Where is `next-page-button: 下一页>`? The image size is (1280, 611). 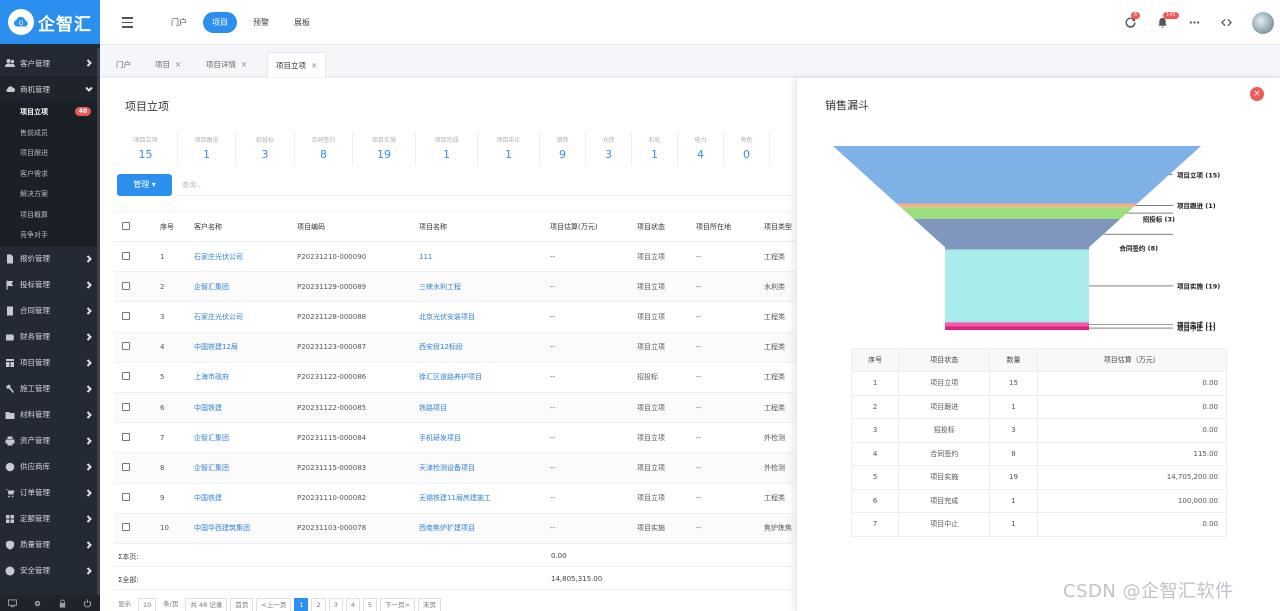 next-page-button: 下一页> is located at coordinates (397, 604).